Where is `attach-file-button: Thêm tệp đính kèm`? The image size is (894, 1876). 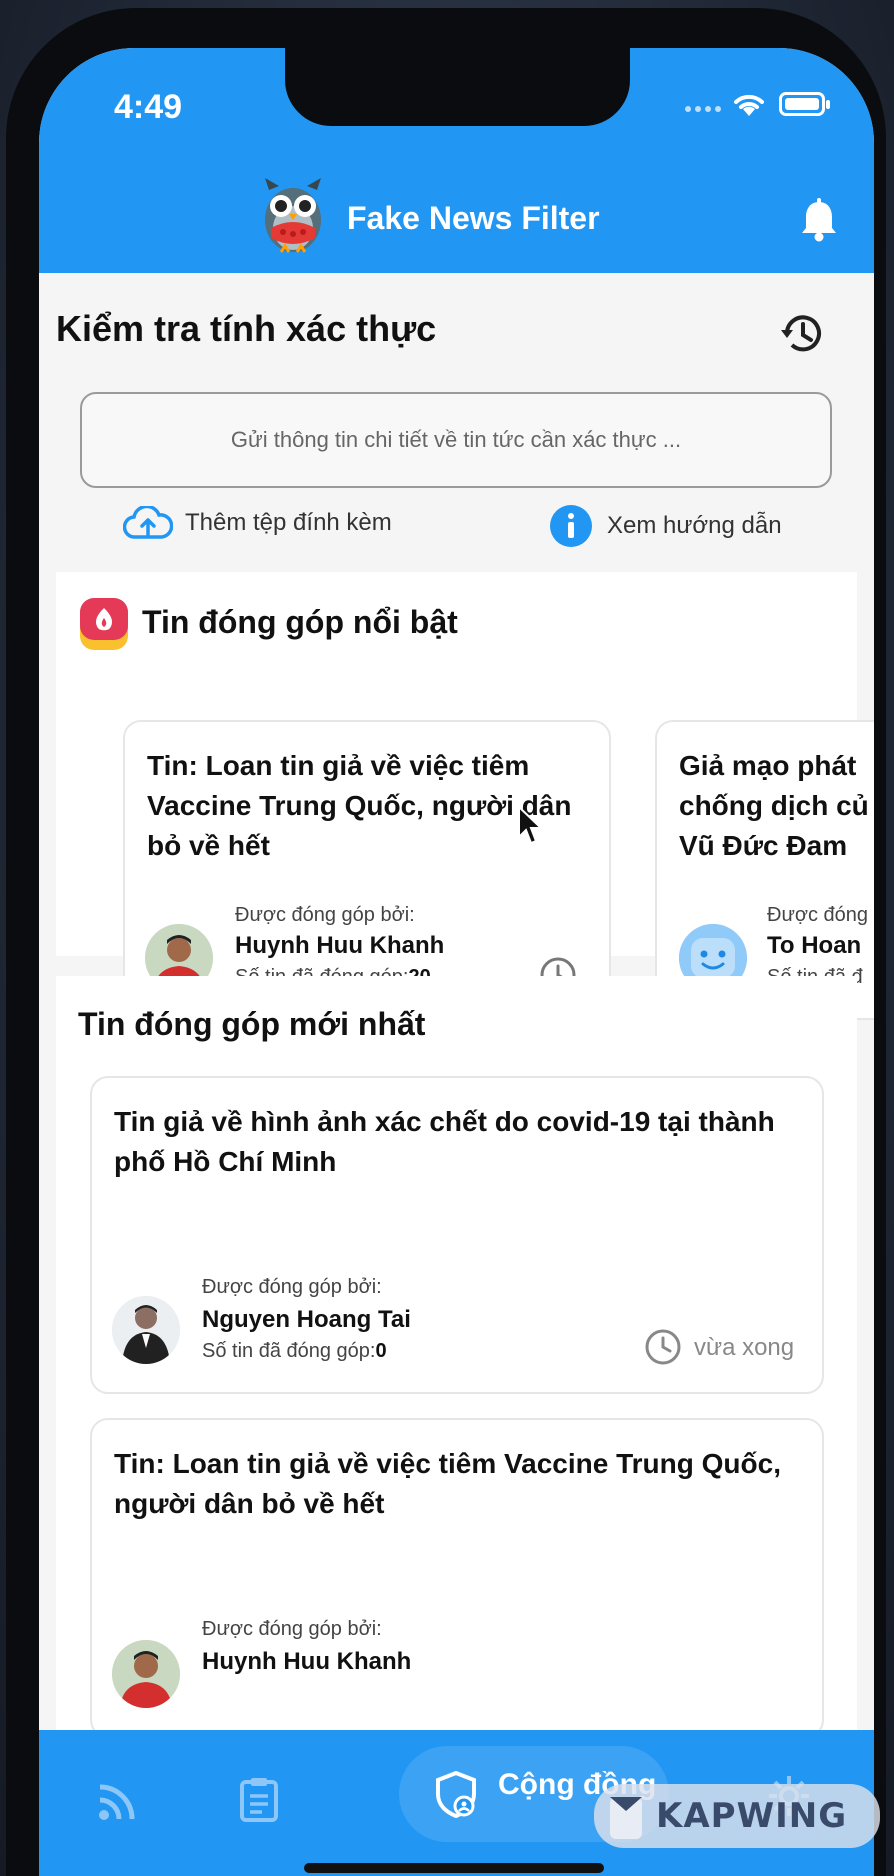
attach-file-button: Thêm tệp đính kèm is located at coordinates (257, 523).